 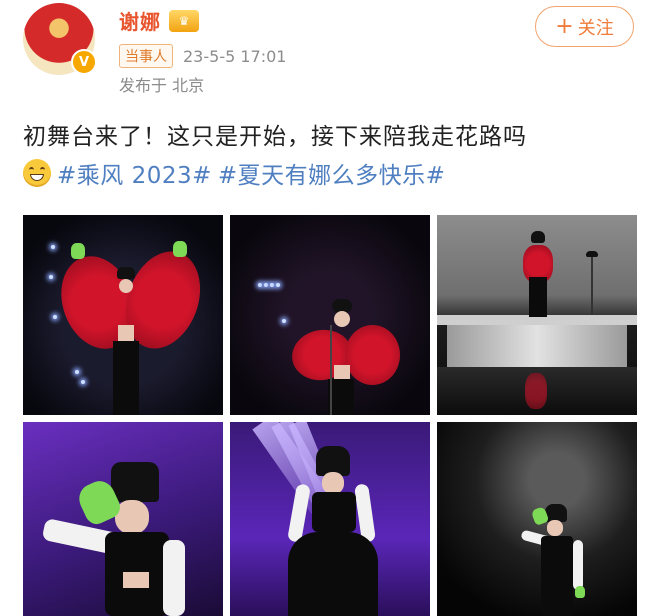 I want to click on verified-v-icon: V, so click(x=84, y=62).